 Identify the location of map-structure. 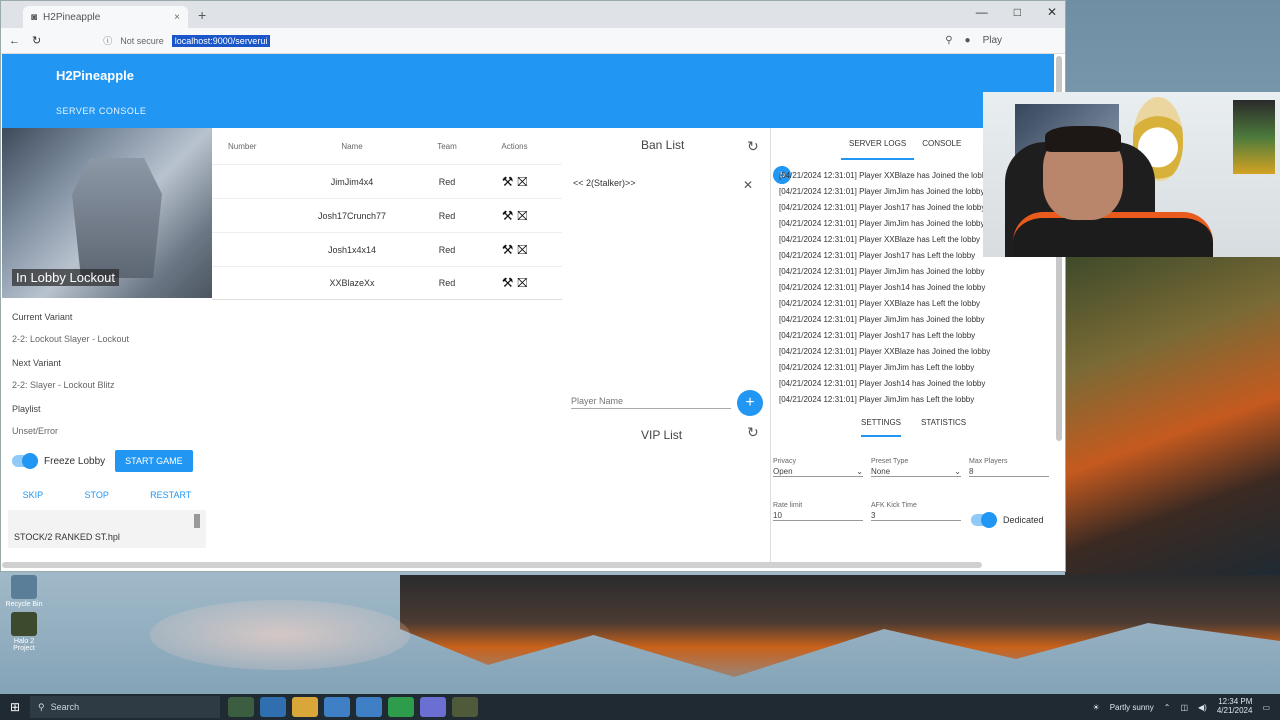
(117, 218).